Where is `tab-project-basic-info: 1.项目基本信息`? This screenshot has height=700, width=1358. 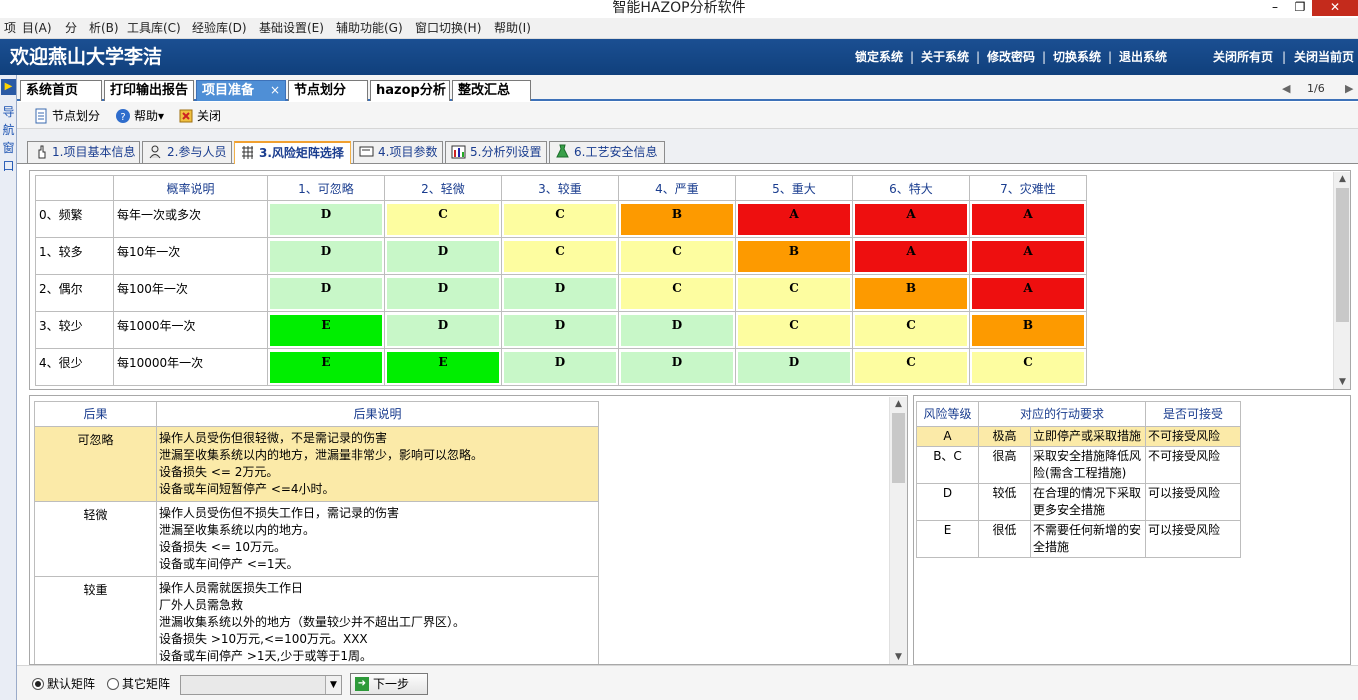 tab-project-basic-info: 1.项目基本信息 is located at coordinates (83, 152).